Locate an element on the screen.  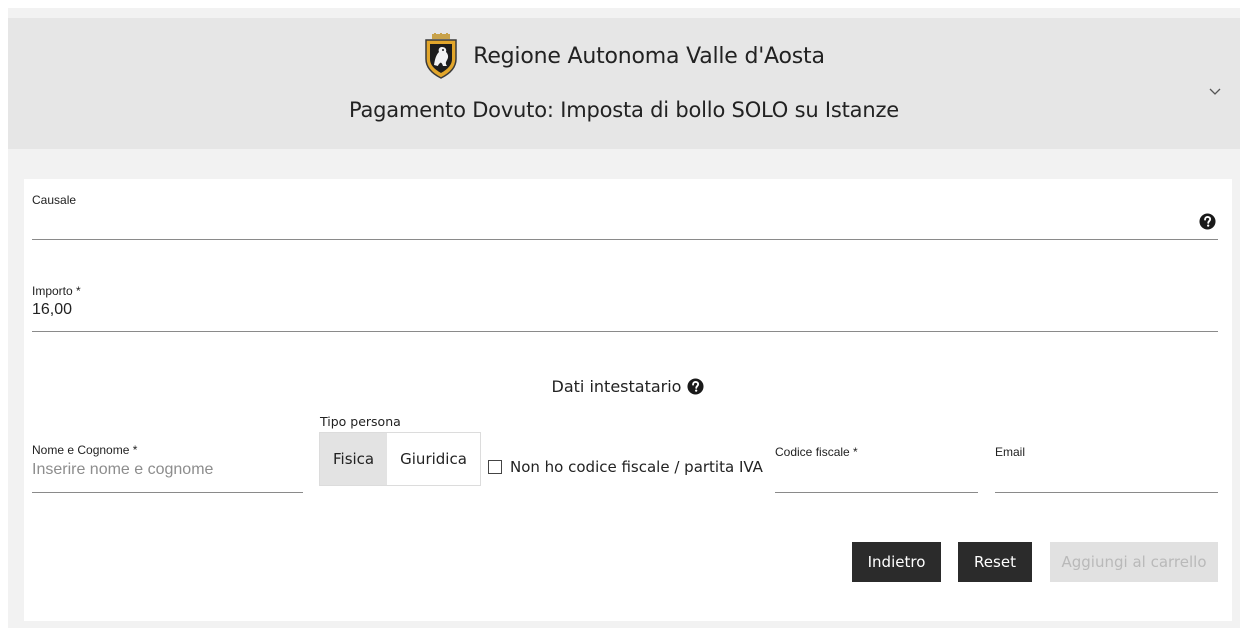
brand: Regione Autonoma Valle d'Aosta is located at coordinates (624, 56).